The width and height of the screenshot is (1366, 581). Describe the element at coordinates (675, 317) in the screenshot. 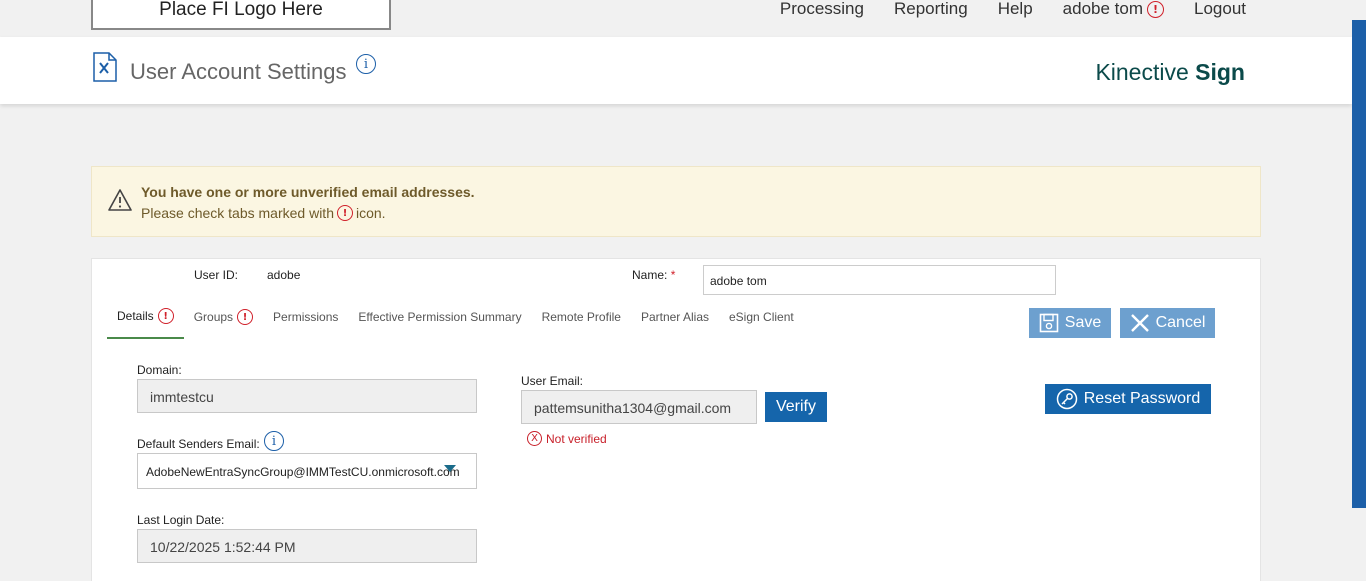

I see `tab-partner-alias: Partner Alias` at that location.